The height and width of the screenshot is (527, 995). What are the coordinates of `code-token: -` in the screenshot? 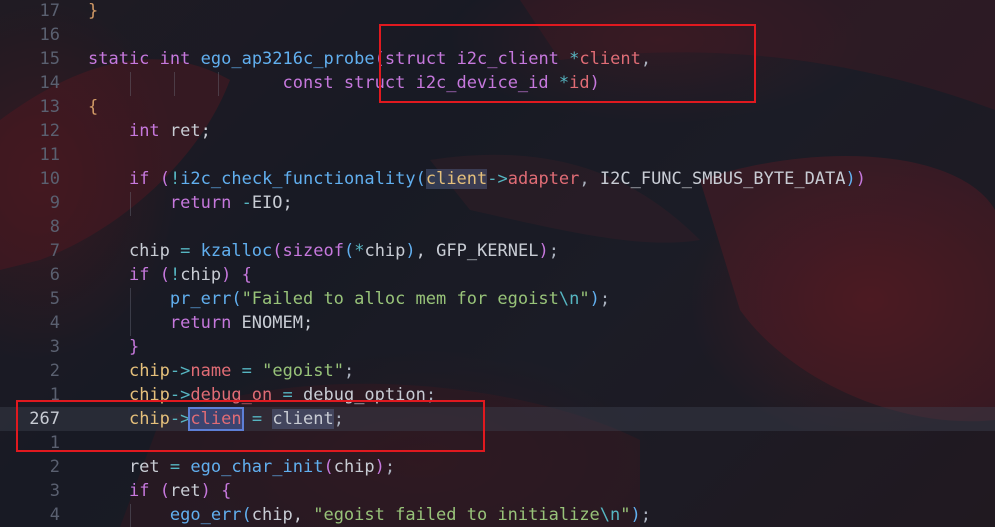 It's located at (246, 203).